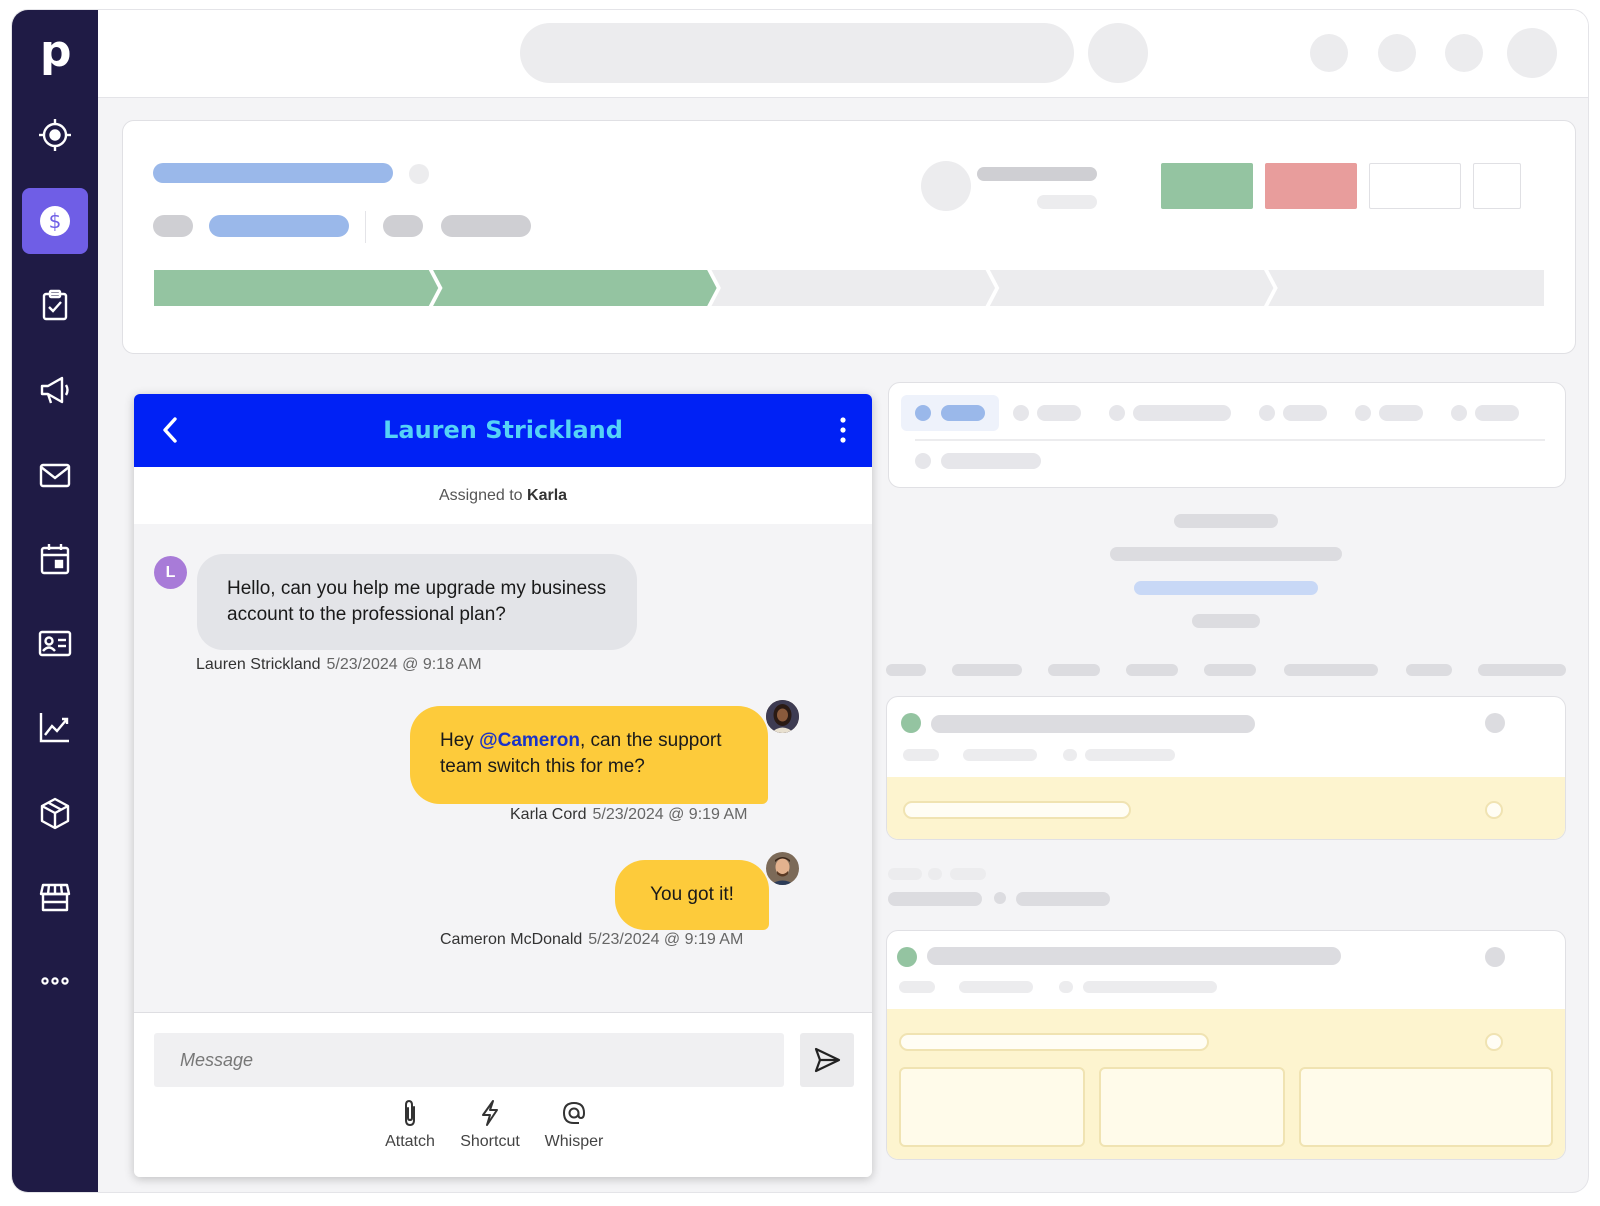 The image size is (1600, 1206). I want to click on message-meta: Karla Cord 5/23/2024 @ 9:19 AM, so click(629, 815).